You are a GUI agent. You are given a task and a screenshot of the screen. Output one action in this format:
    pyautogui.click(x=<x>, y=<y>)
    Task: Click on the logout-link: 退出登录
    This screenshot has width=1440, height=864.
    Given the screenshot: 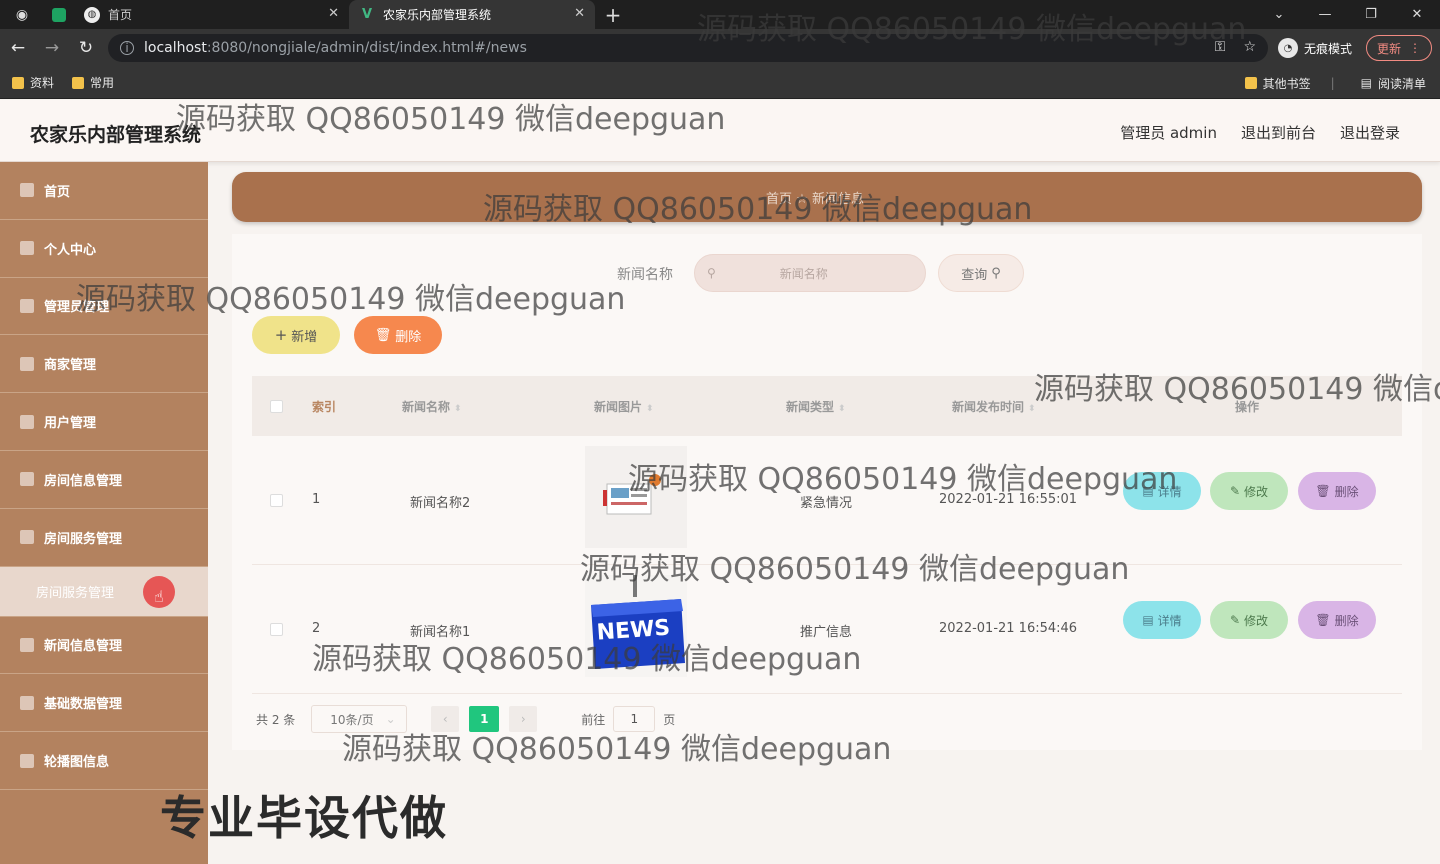 What is the action you would take?
    pyautogui.click(x=1370, y=132)
    